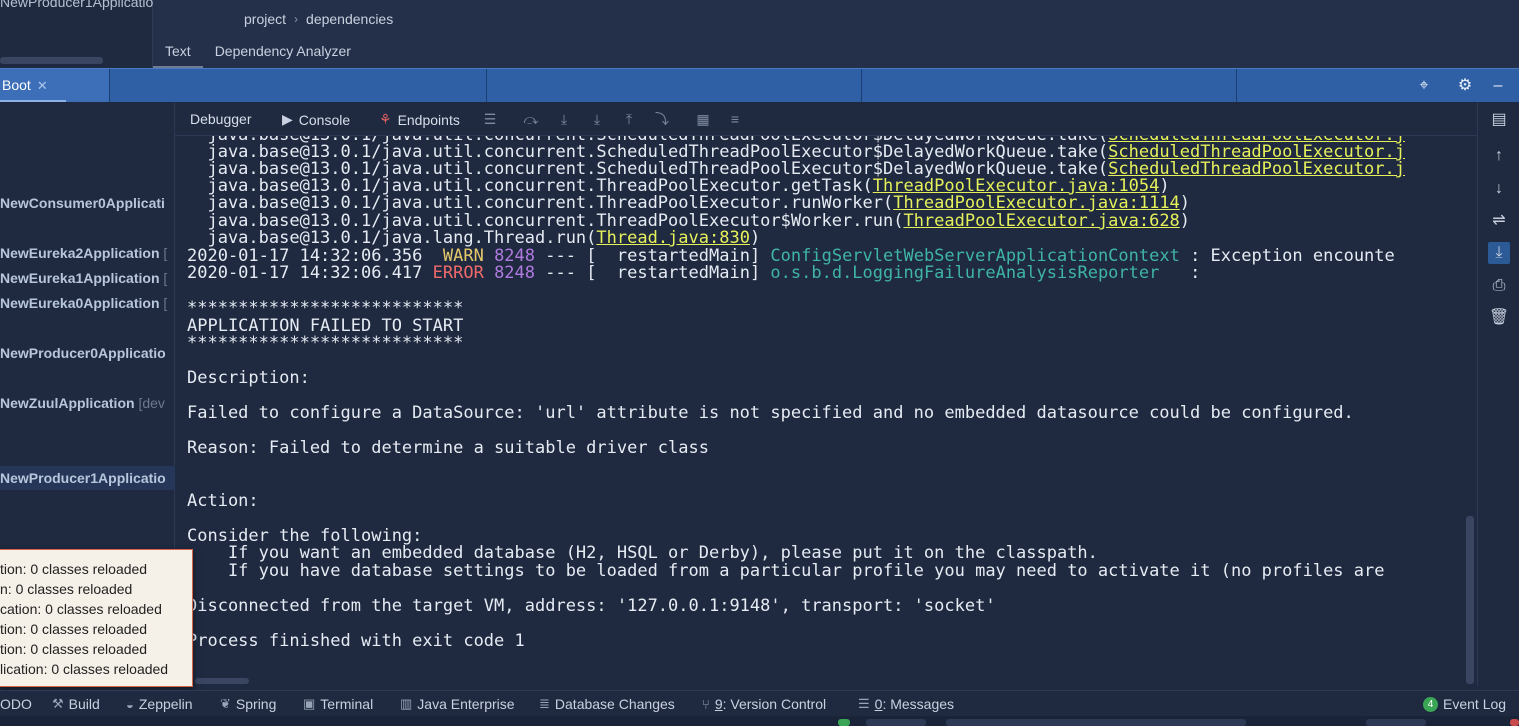 Image resolution: width=1519 pixels, height=726 pixels. What do you see at coordinates (83, 303) in the screenshot?
I see `service-item-neweureka0: NewEureka0Application [` at bounding box center [83, 303].